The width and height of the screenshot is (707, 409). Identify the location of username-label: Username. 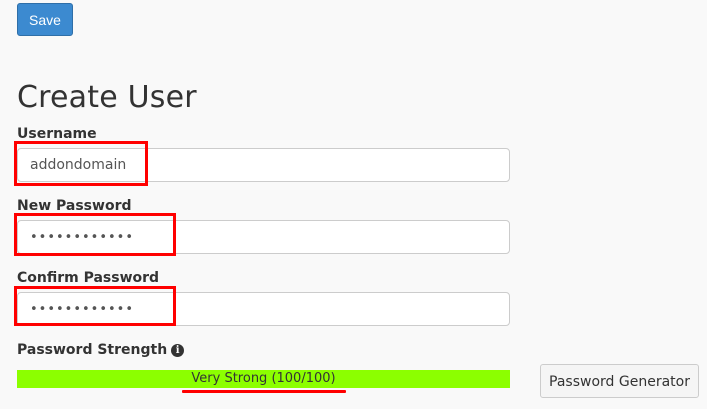
(57, 134).